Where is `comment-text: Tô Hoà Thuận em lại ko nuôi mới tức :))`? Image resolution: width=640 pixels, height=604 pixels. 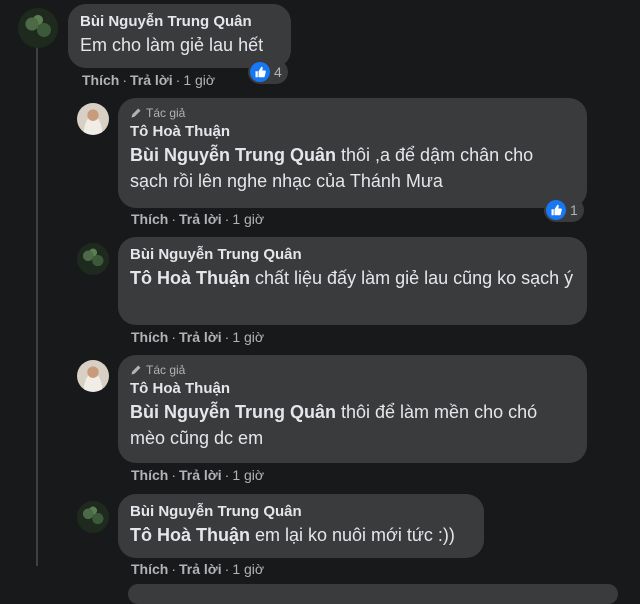
comment-text: Tô Hoà Thuận em lại ko nuôi mới tức :)) is located at coordinates (292, 535).